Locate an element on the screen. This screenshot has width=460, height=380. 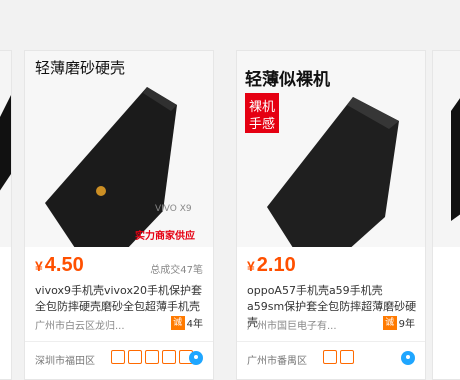
tag-line-2: 手感 is located at coordinates (262, 123).